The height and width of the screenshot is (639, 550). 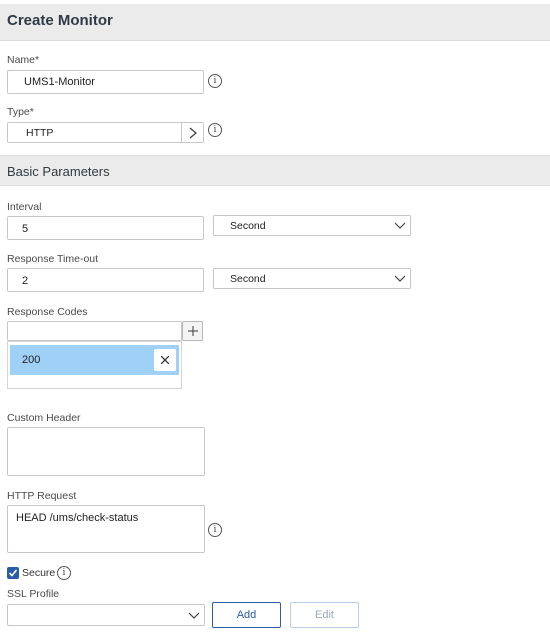 What do you see at coordinates (25, 281) in the screenshot?
I see `timeout-value: 2` at bounding box center [25, 281].